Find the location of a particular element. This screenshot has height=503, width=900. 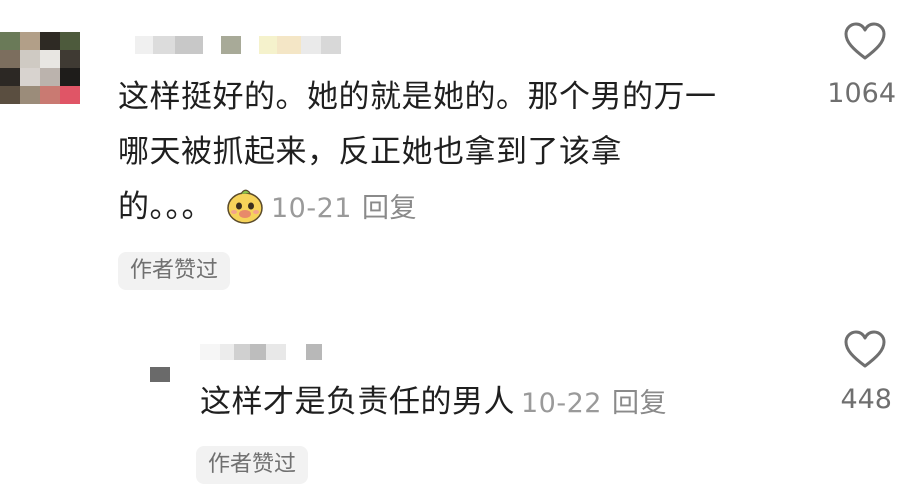

like-count: 448 is located at coordinates (866, 399).